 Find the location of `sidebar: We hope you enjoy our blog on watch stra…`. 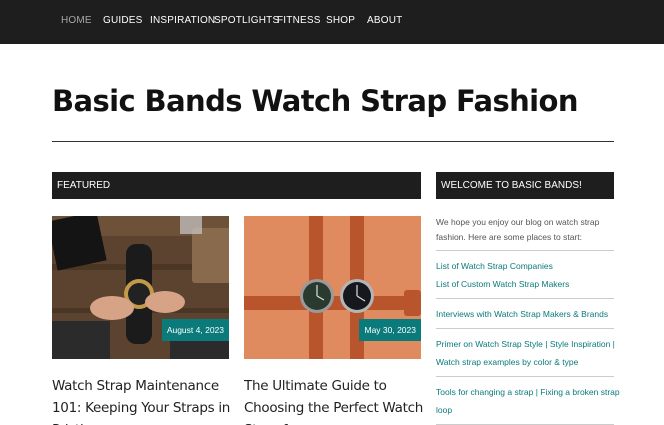

sidebar: We hope you enjoy our blog on watch stra… is located at coordinates (528, 320).